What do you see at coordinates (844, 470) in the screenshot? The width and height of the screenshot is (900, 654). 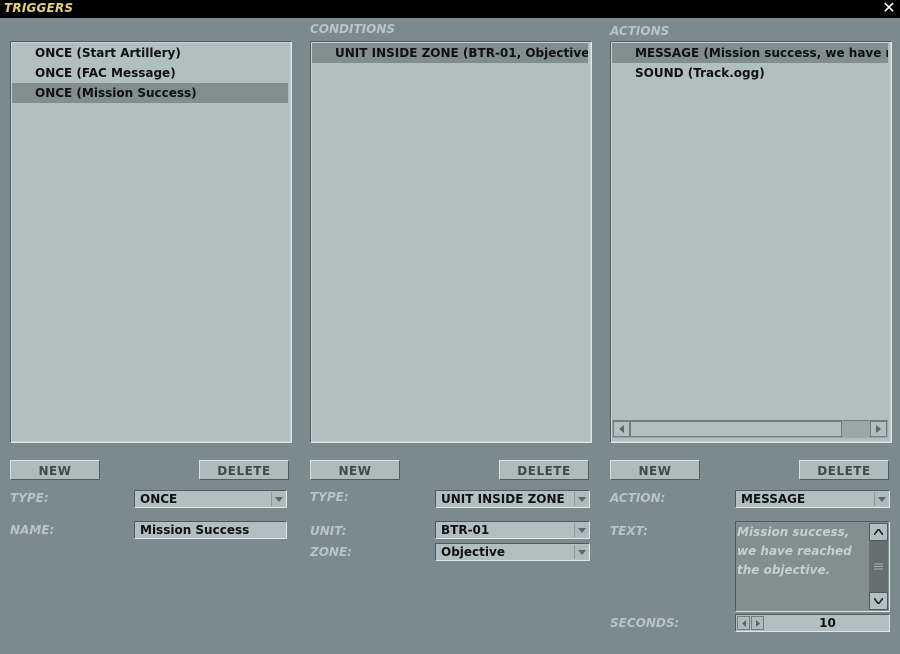 I see `delete-action-button: DELETE` at bounding box center [844, 470].